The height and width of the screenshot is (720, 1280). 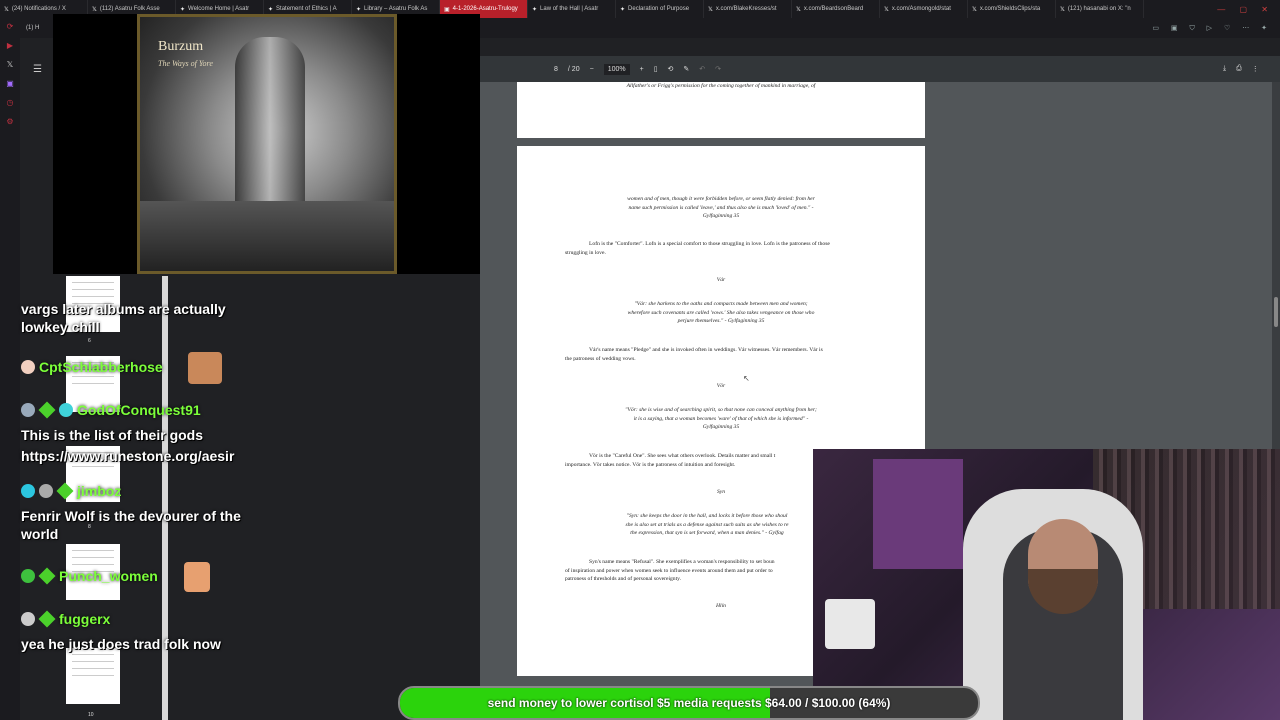 What do you see at coordinates (165, 498) in the screenshot?
I see `thumbnail-scrollbar` at bounding box center [165, 498].